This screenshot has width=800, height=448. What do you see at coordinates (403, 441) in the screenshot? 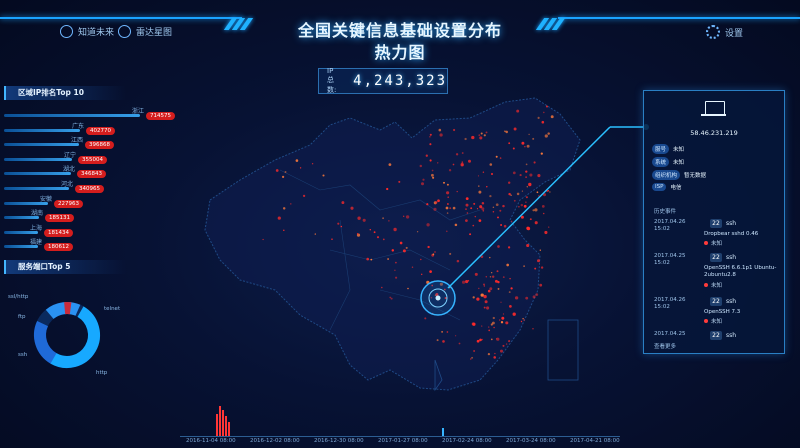
I see `timeline-label: 2017-01-27 08:00` at bounding box center [403, 441].